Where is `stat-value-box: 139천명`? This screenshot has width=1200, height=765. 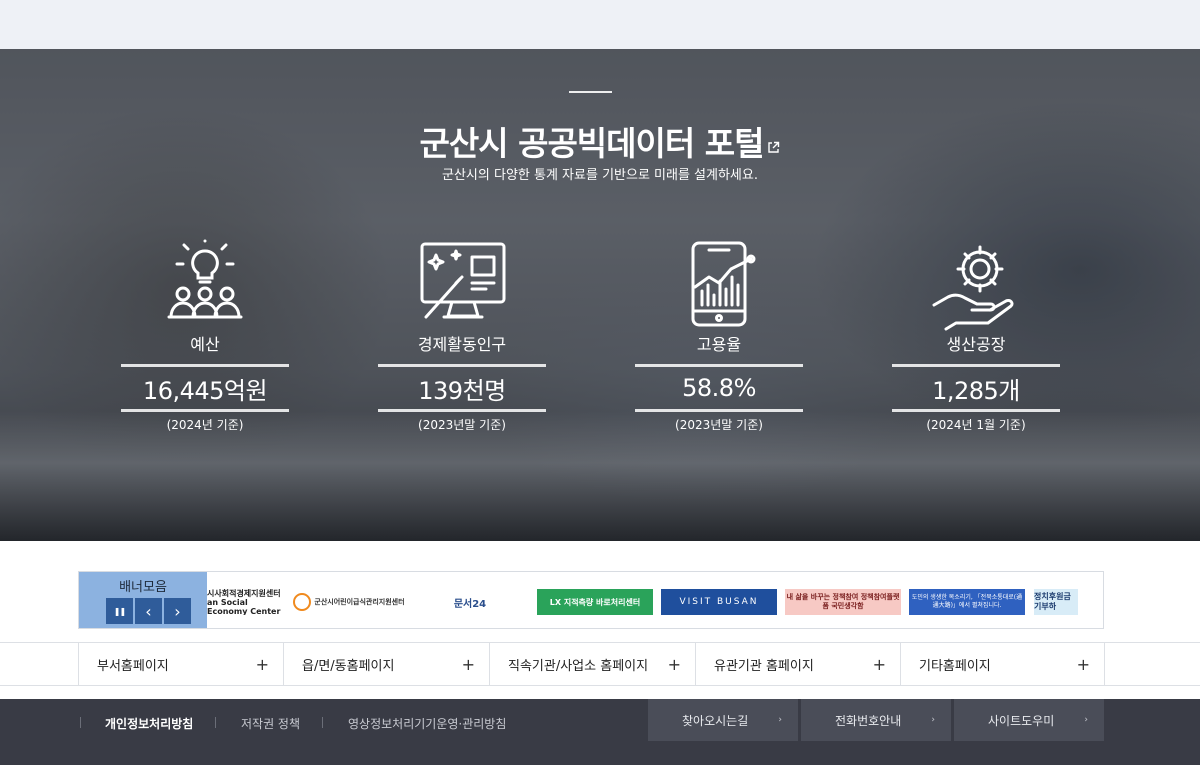
stat-value-box: 139천명 is located at coordinates (462, 388).